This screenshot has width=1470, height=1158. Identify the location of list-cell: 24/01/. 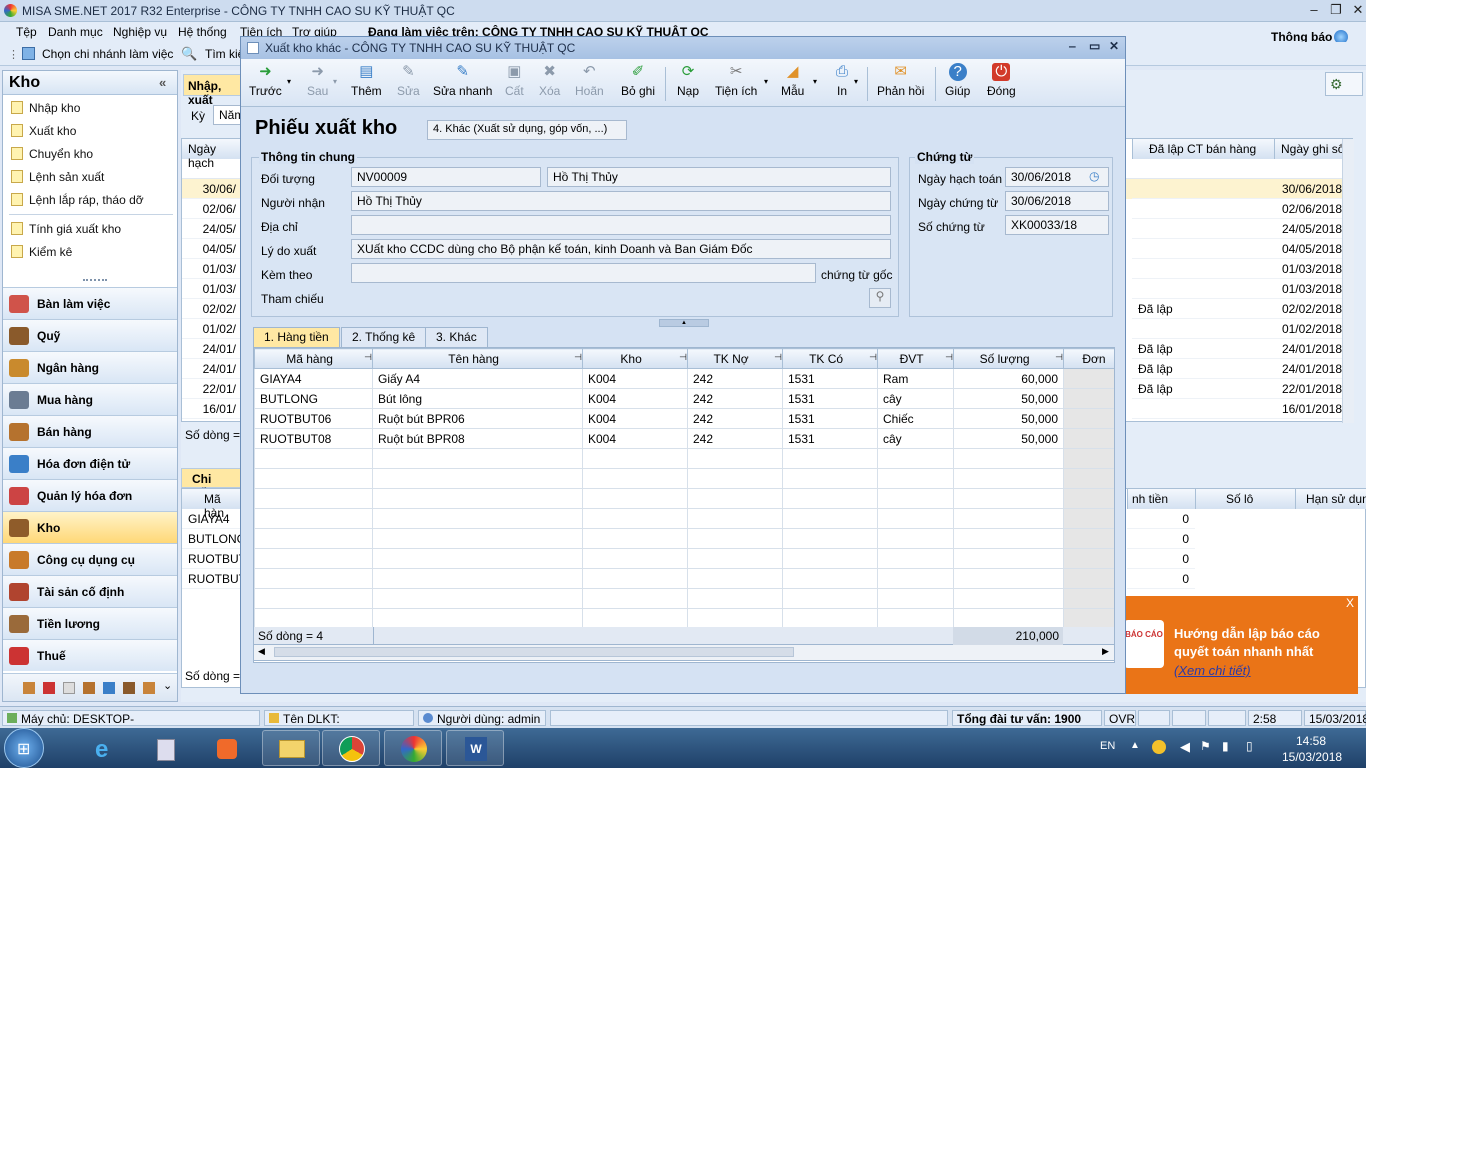
(212, 349).